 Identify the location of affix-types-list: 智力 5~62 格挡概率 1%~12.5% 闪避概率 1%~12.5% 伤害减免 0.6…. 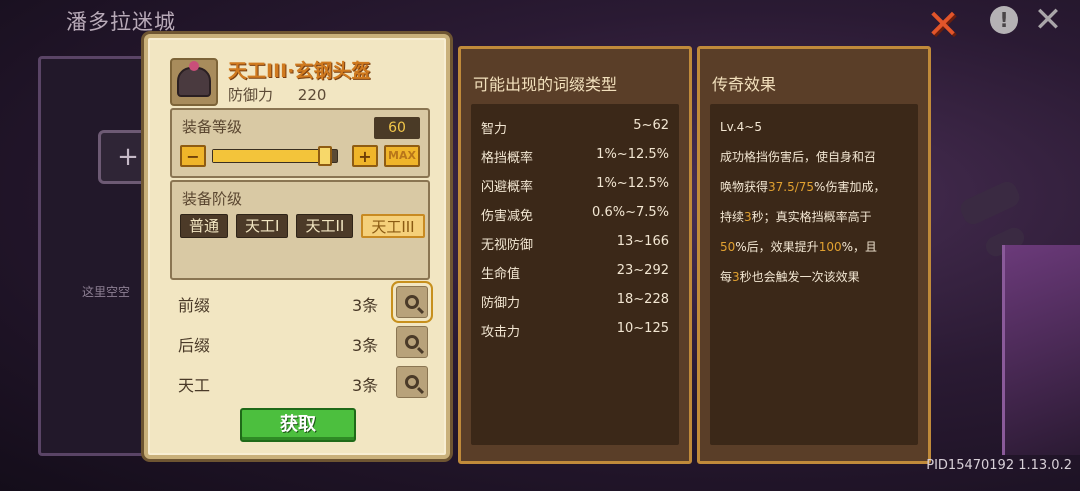
(575, 234).